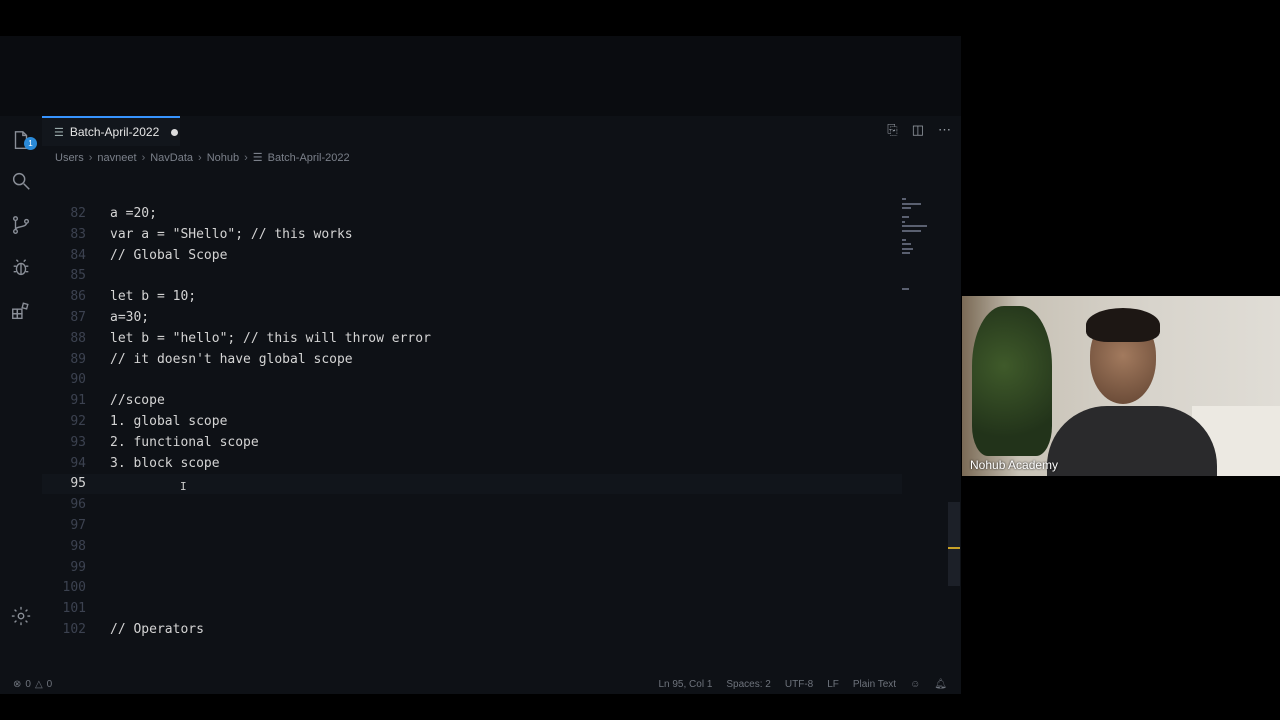 The height and width of the screenshot is (720, 1280). I want to click on breadcrumb-item: NavData, so click(171, 158).